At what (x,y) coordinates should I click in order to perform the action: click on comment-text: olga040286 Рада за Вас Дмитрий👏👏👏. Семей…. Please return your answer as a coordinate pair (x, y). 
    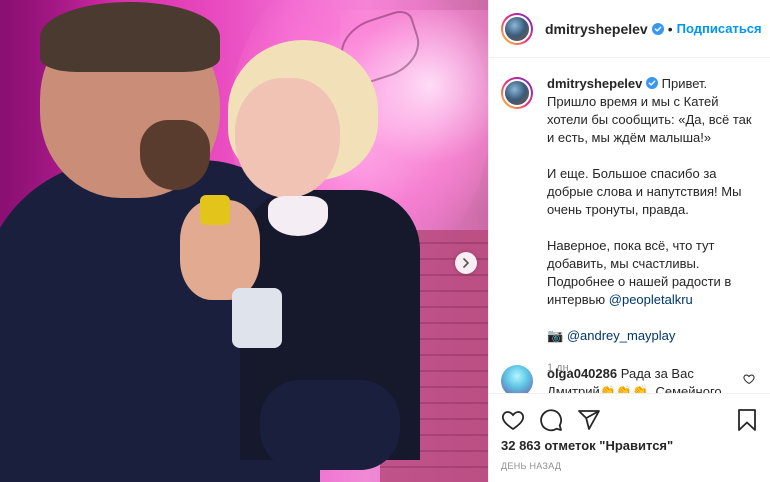
    Looking at the image, I should click on (642, 379).